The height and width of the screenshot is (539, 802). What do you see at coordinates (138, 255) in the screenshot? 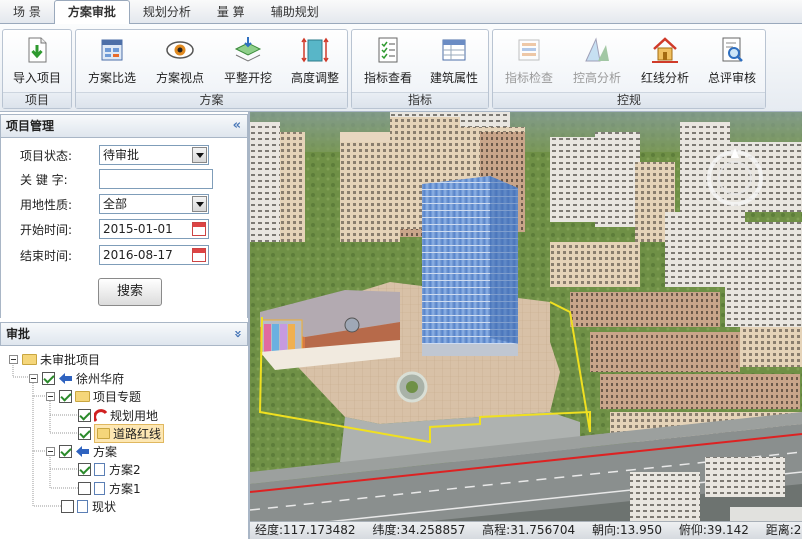
I see `end-date-value: 2016-08-17` at bounding box center [138, 255].